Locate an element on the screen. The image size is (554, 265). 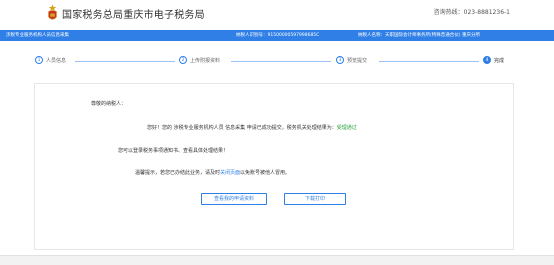
progress-steps: 1 人员信息 2 上传附报资料 3 预览提交 4 完成 is located at coordinates (277, 61).